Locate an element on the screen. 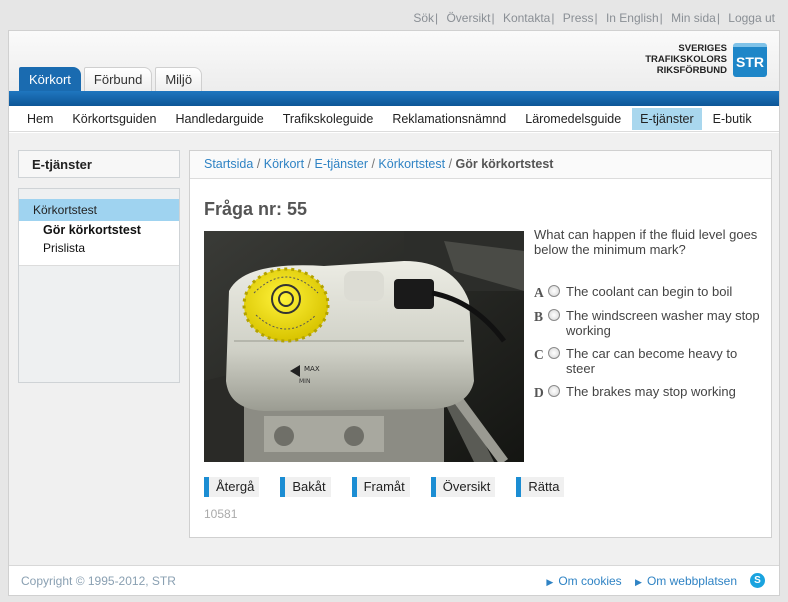  answer-letter: C is located at coordinates (539, 354).